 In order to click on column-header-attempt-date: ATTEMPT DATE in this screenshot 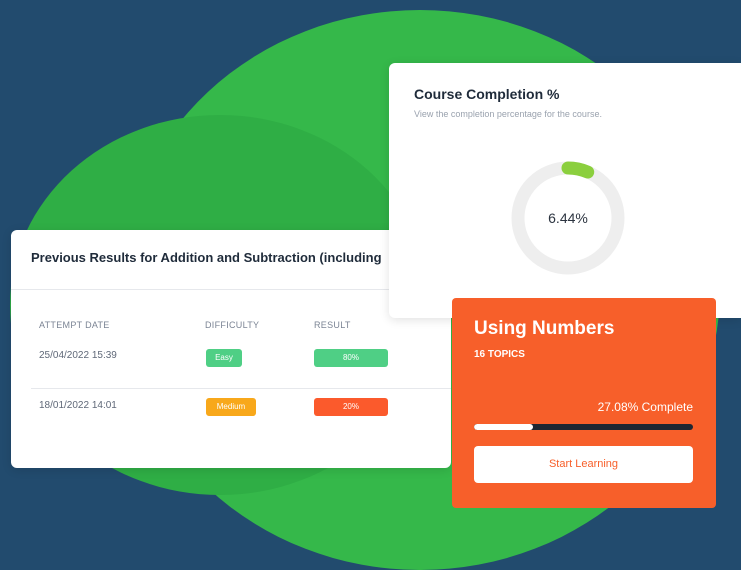, I will do `click(74, 325)`.